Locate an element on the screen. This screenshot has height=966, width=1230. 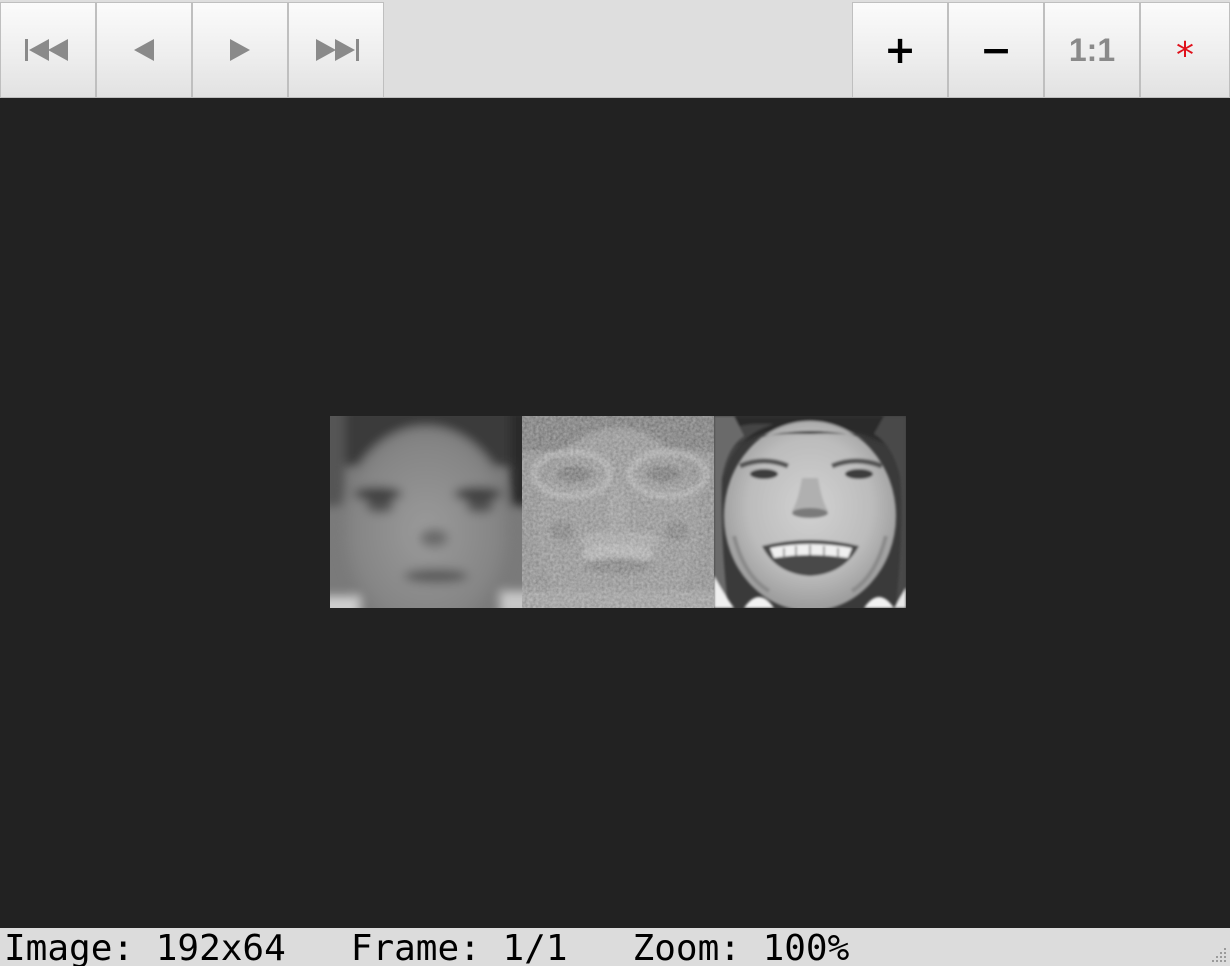
displayed-image is located at coordinates (618, 512).